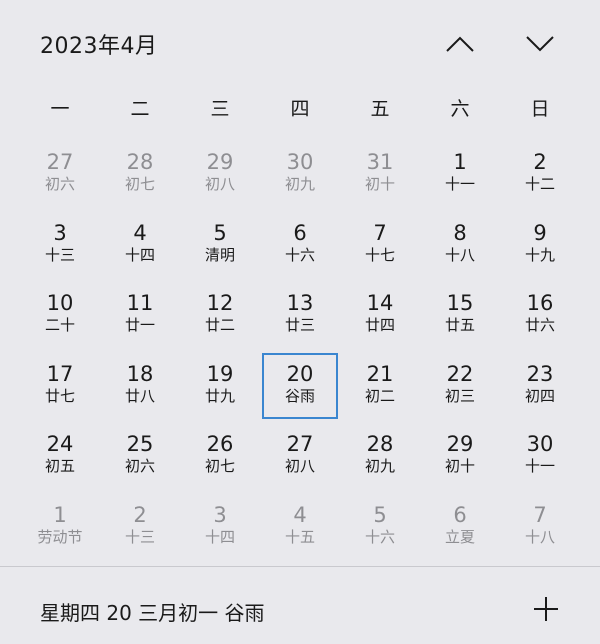  I want to click on lunar-date: 十一, so click(539, 466).